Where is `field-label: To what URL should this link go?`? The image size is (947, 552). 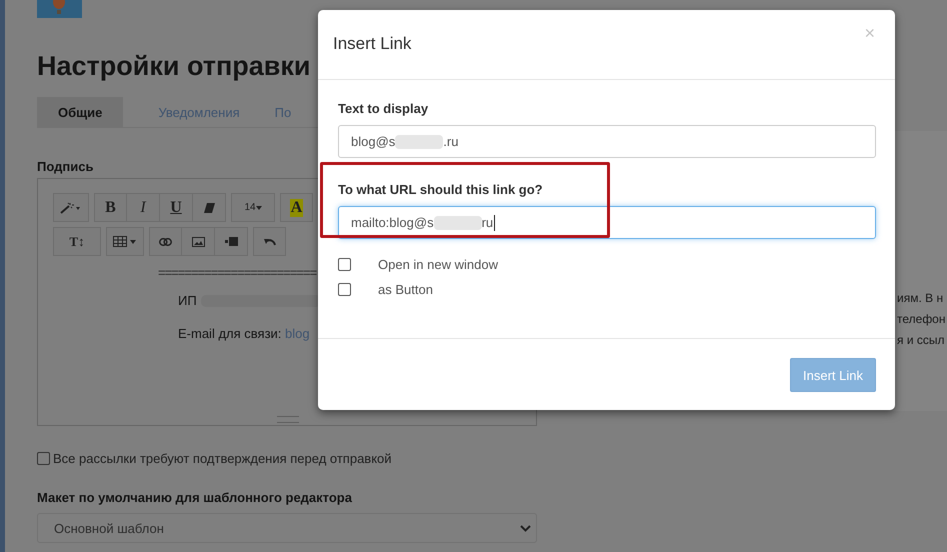 field-label: To what URL should this link go? is located at coordinates (441, 189).